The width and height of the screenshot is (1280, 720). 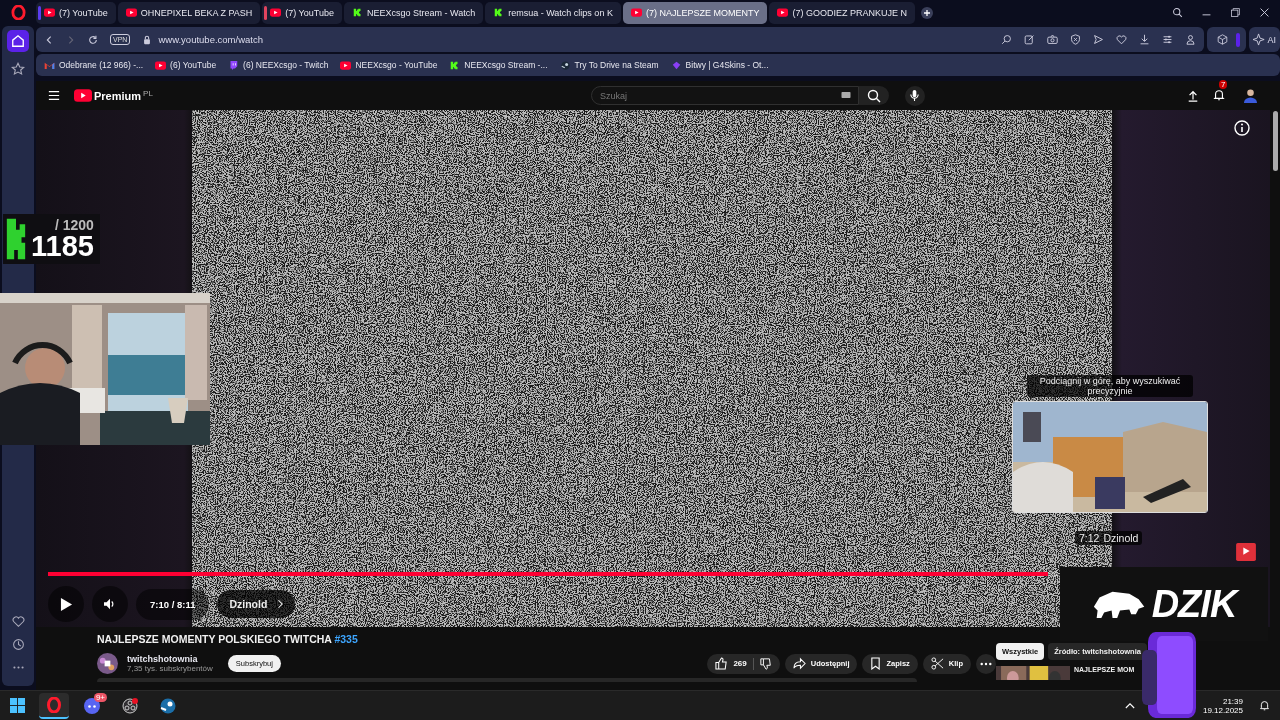 What do you see at coordinates (1007, 39) in the screenshot?
I see `zoom-icon` at bounding box center [1007, 39].